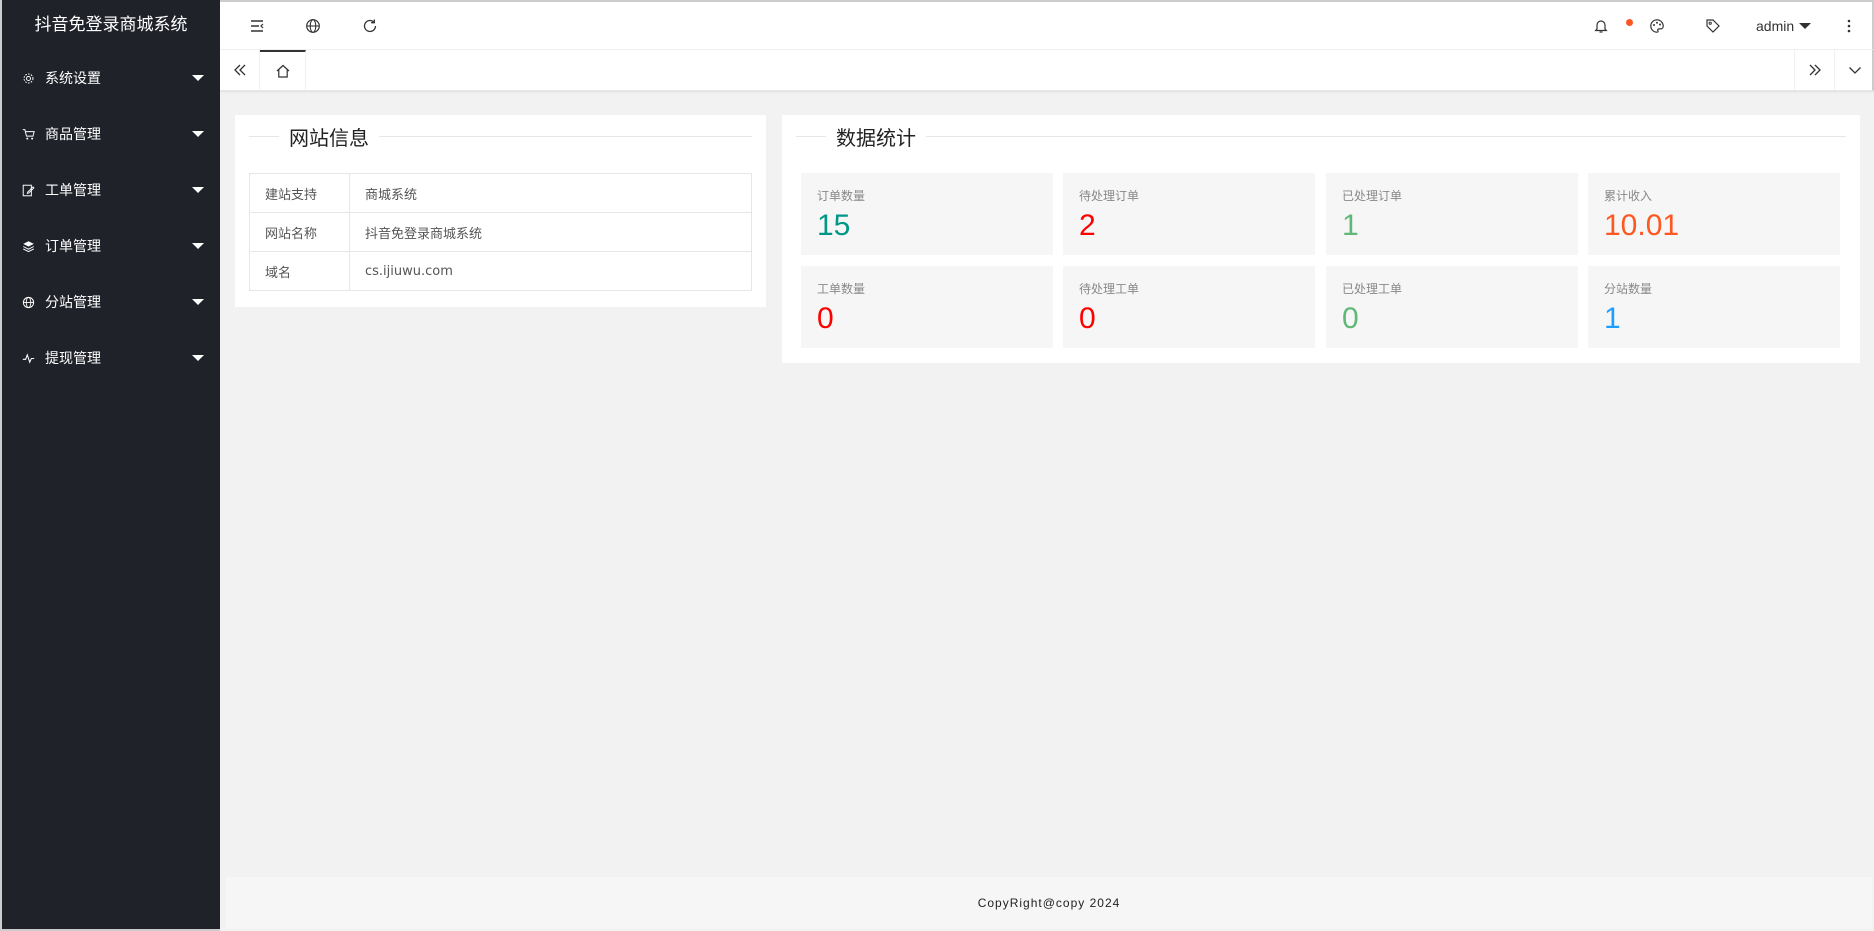 The width and height of the screenshot is (1874, 931). Describe the element at coordinates (550, 271) in the screenshot. I see `table-value: cs.ijiuwu.com` at that location.